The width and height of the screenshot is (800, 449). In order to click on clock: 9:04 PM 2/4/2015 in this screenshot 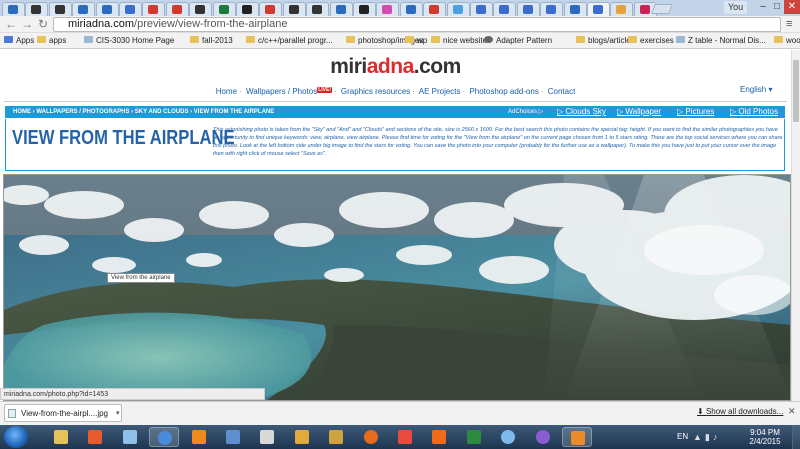, I will do `click(765, 437)`.